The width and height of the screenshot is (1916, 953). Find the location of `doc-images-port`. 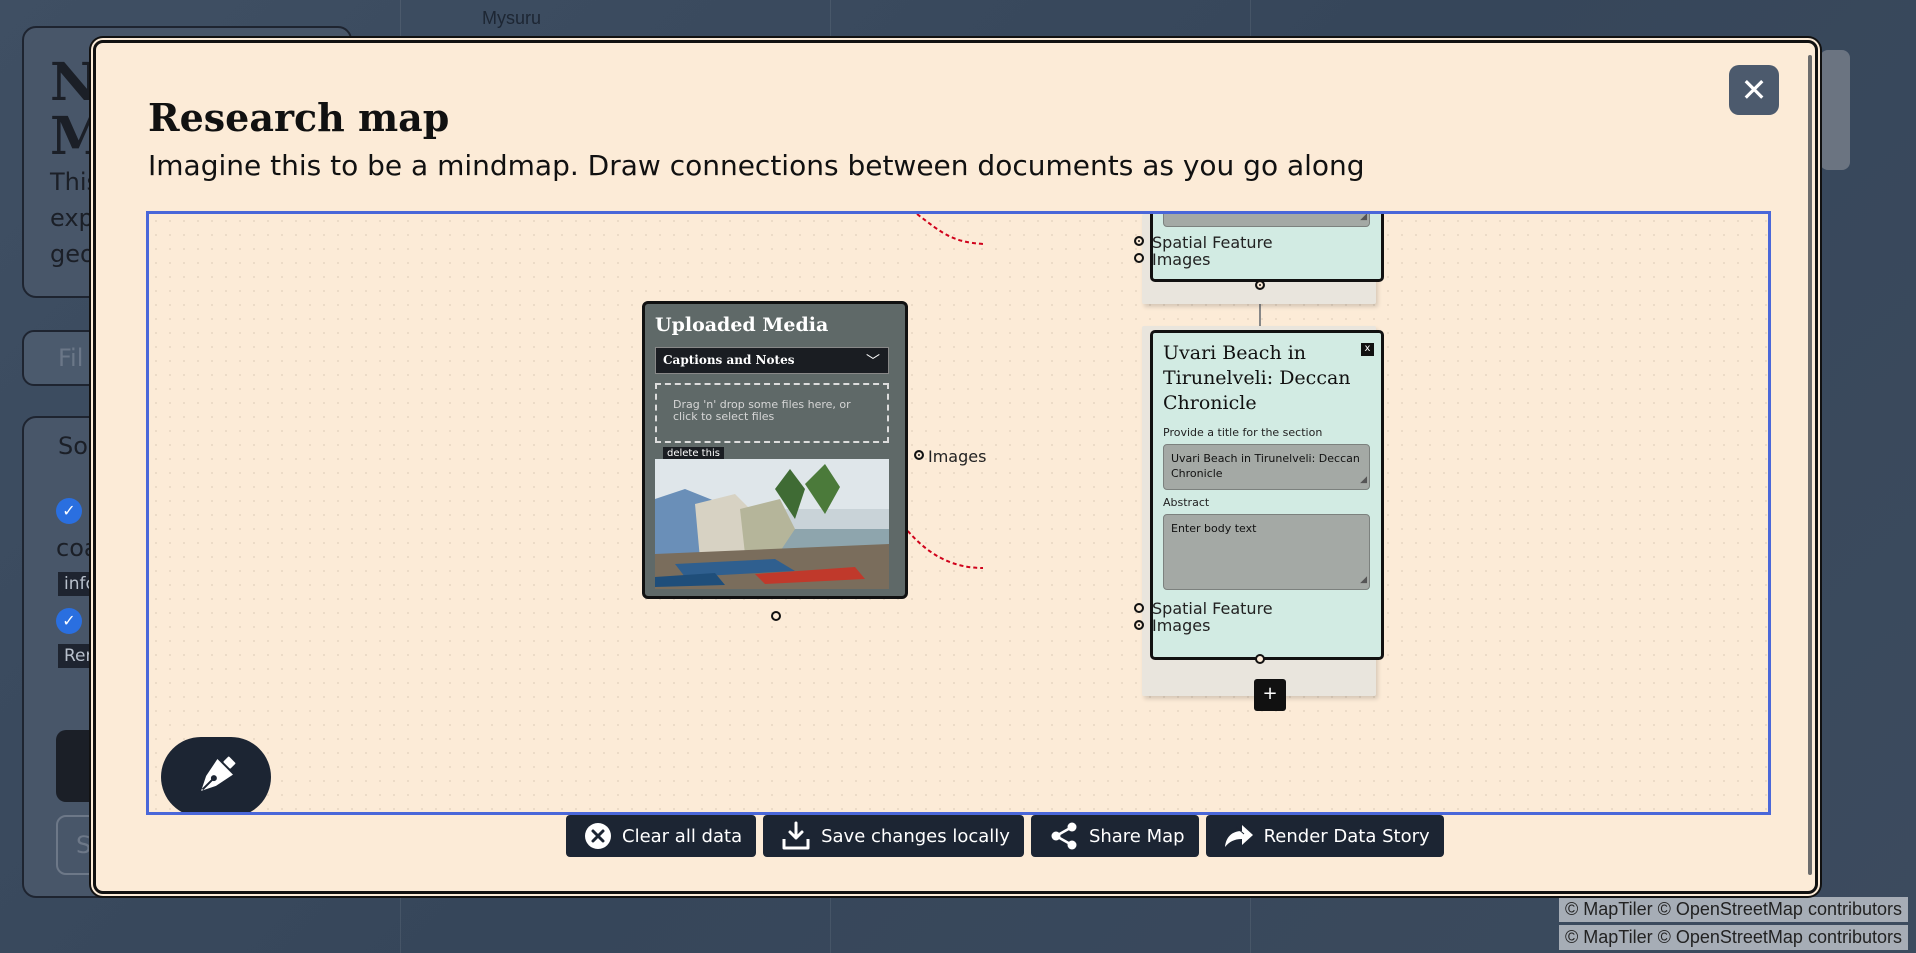

doc-images-port is located at coordinates (1139, 625).